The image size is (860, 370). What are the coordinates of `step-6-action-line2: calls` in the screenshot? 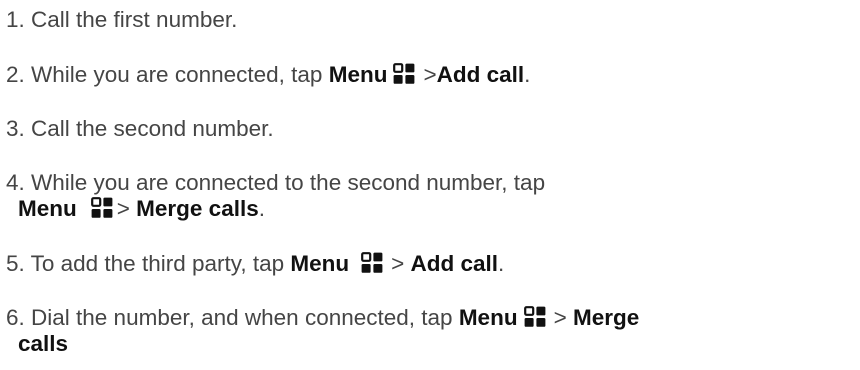 It's located at (43, 343).